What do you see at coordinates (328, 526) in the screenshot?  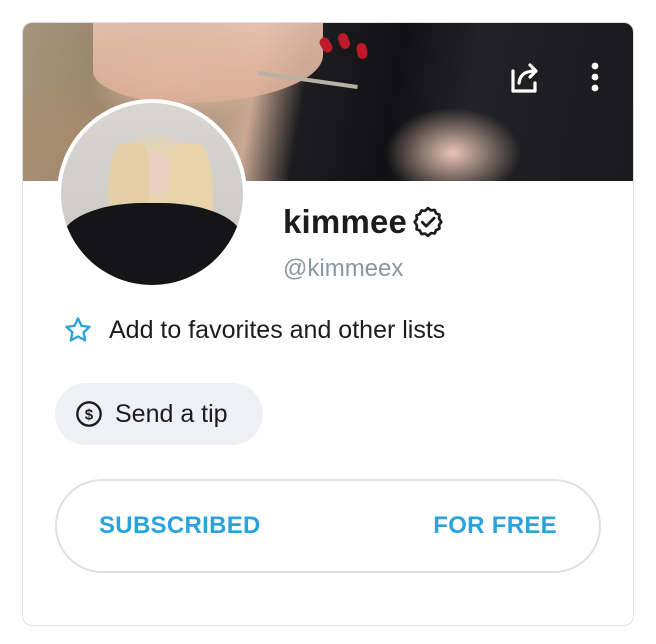 I see `subscribe-button: SUBSCRIBED FOR FREE` at bounding box center [328, 526].